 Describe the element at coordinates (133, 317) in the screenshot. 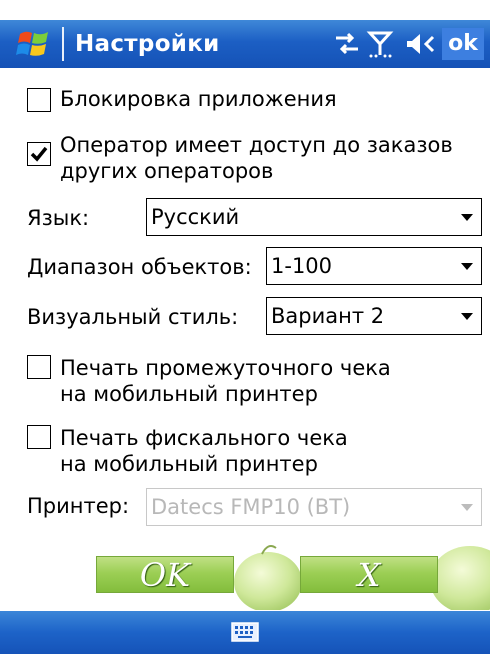

I see `visual-style-label: Визуальный стиль:` at that location.